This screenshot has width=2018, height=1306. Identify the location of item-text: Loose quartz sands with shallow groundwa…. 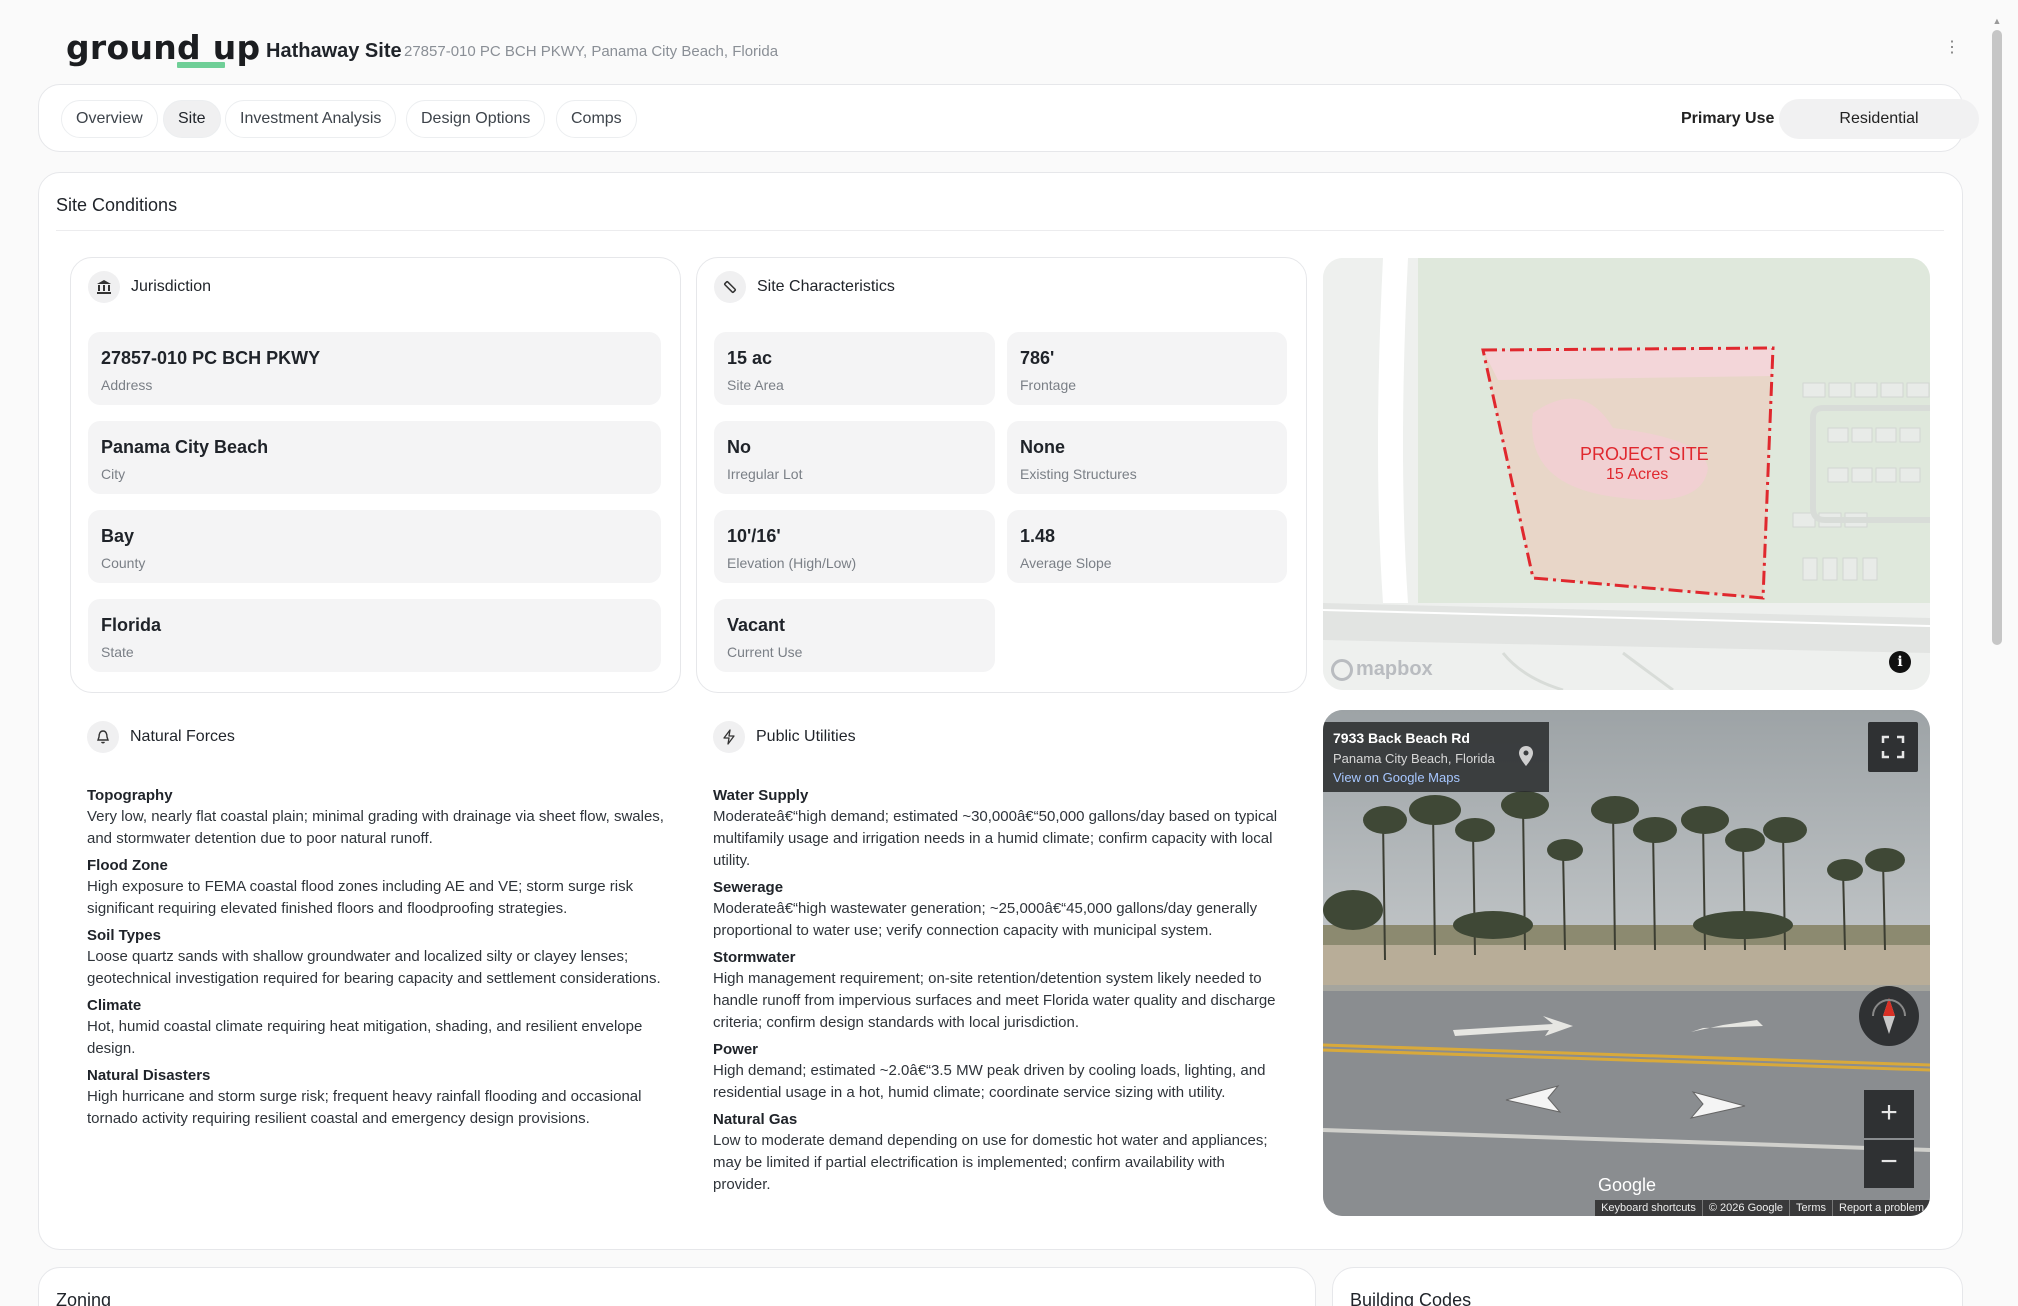
(374, 967).